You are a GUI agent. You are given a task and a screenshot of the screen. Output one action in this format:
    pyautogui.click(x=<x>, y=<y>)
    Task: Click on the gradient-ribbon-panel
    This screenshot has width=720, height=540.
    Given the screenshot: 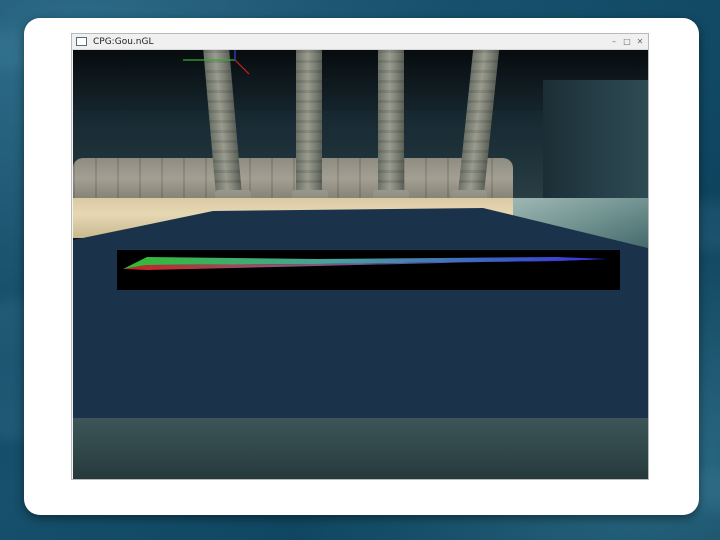 What is the action you would take?
    pyautogui.click(x=368, y=270)
    